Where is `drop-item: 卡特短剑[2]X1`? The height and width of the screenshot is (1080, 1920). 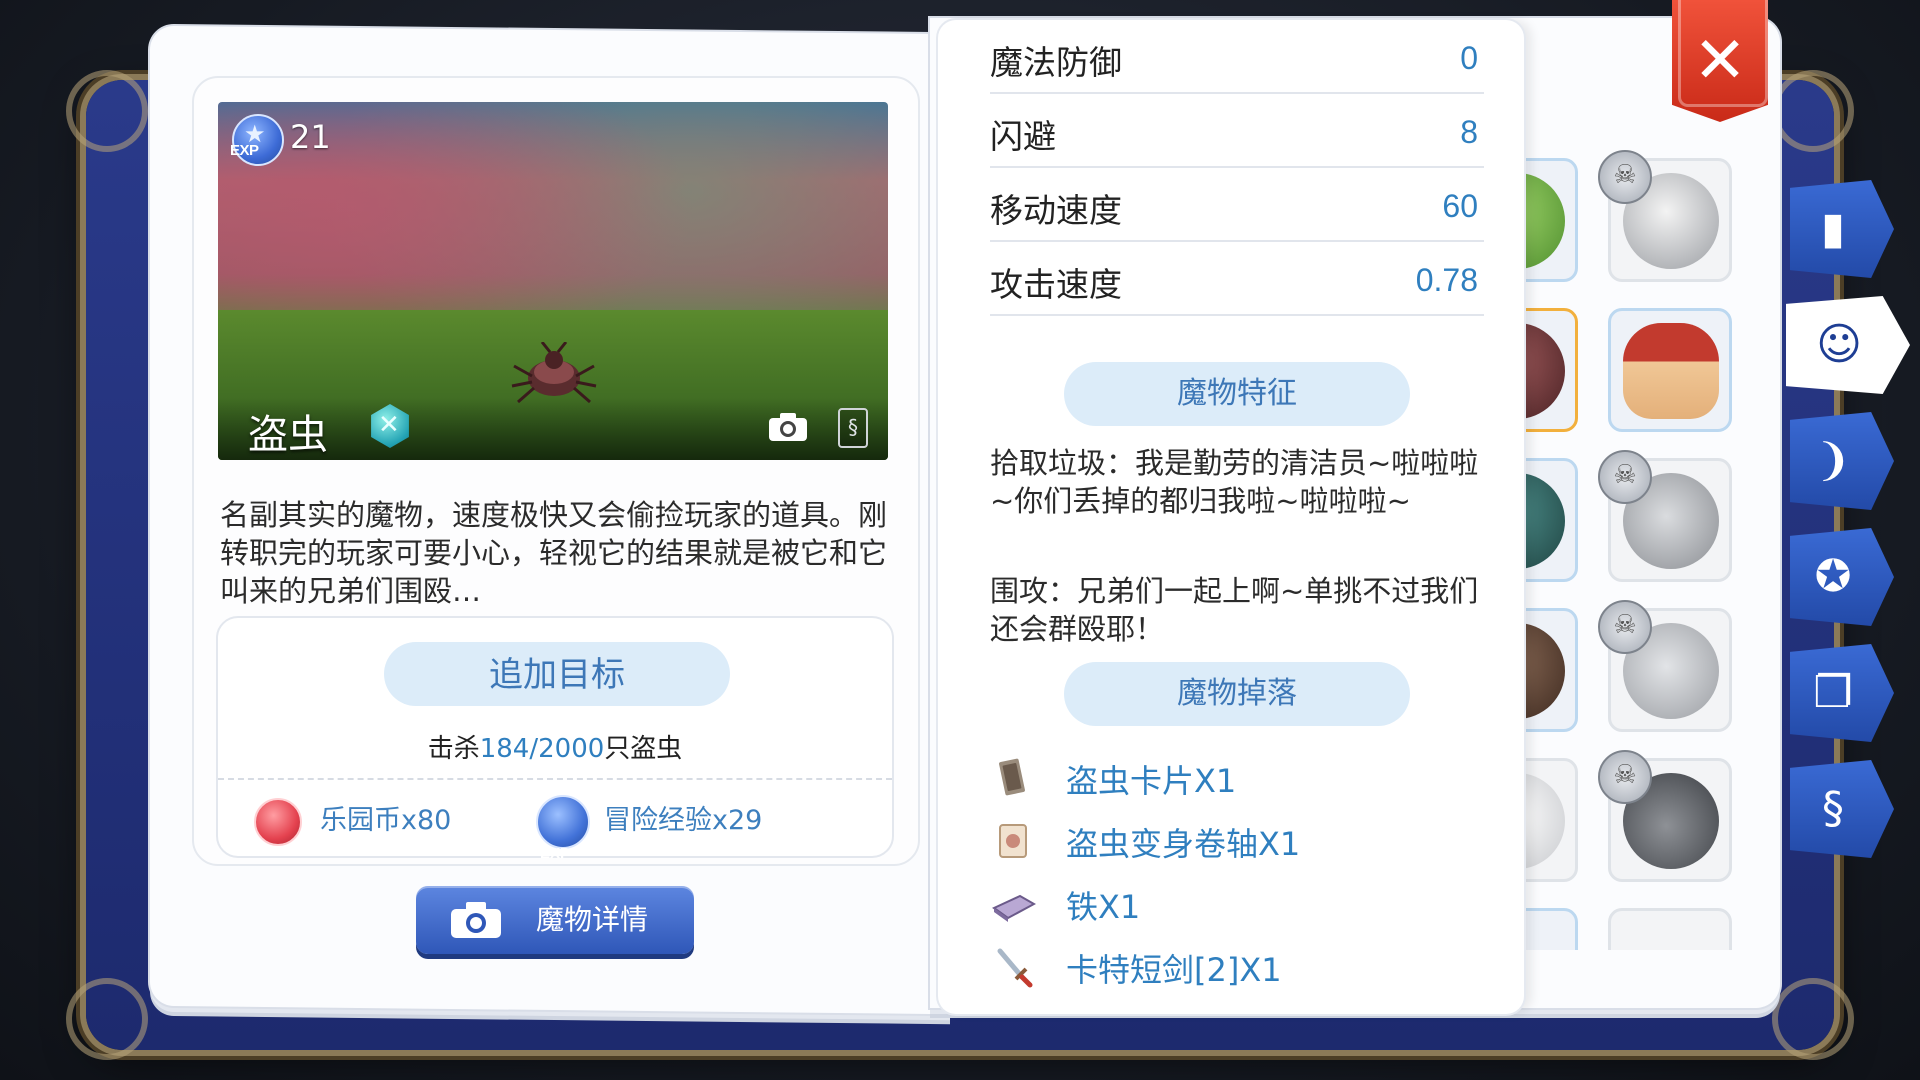
drop-item: 卡特短剑[2]X1 is located at coordinates (1240, 966).